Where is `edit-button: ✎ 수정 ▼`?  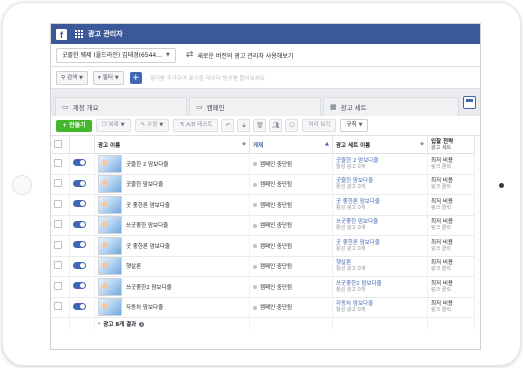
edit-button: ✎ 수정 ▼ is located at coordinates (152, 125).